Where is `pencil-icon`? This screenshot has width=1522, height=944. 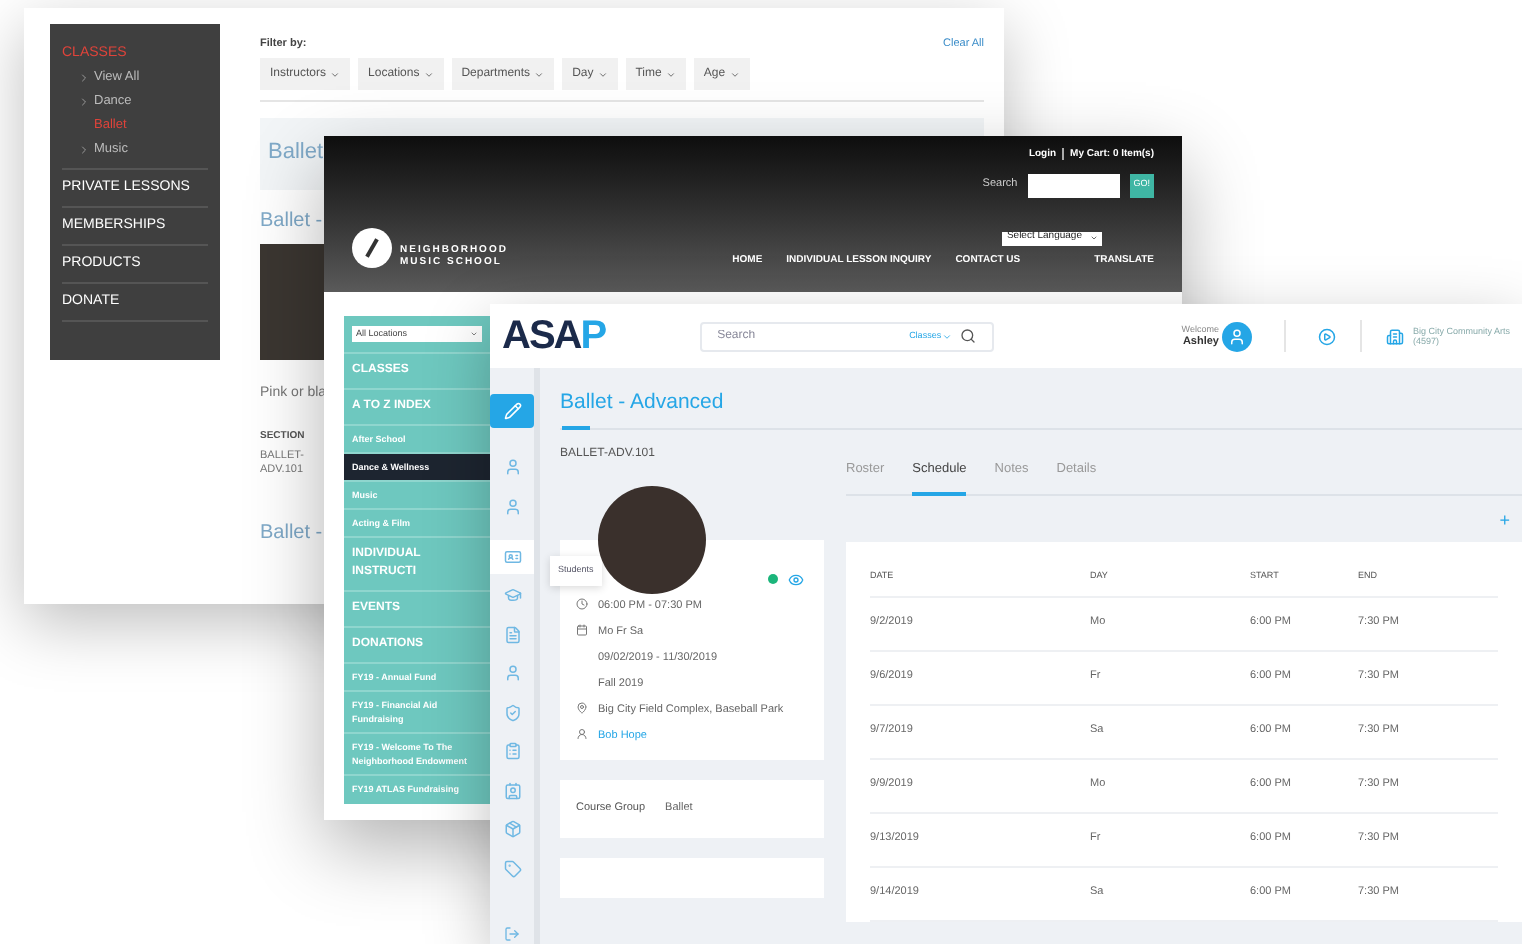 pencil-icon is located at coordinates (512, 411).